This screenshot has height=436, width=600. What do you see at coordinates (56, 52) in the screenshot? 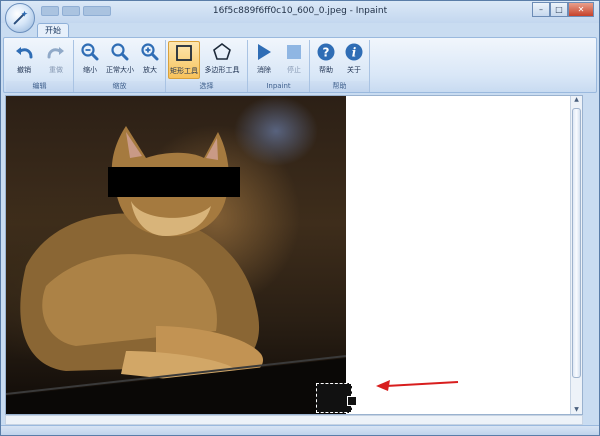
I see `redo-icon` at bounding box center [56, 52].